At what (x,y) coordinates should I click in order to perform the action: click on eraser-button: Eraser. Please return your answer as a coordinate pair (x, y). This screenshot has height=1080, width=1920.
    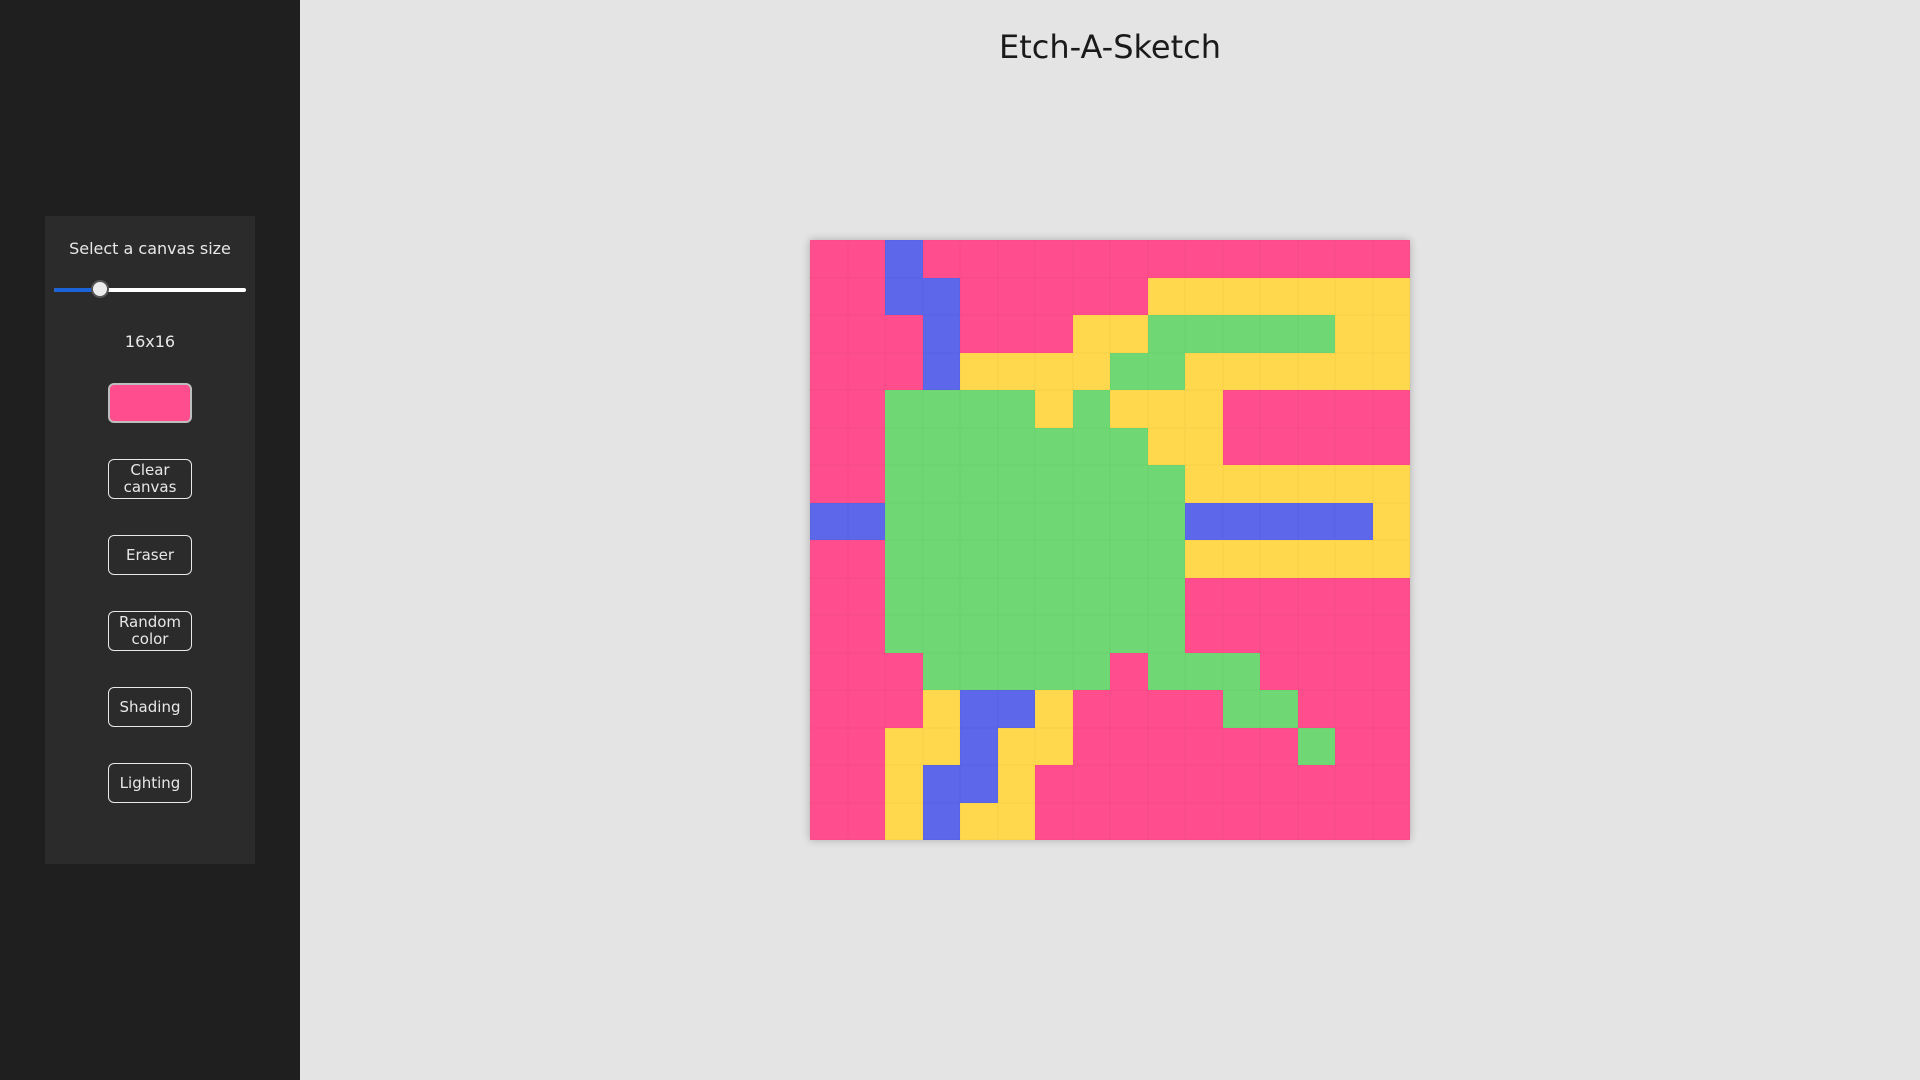
    Looking at the image, I should click on (150, 555).